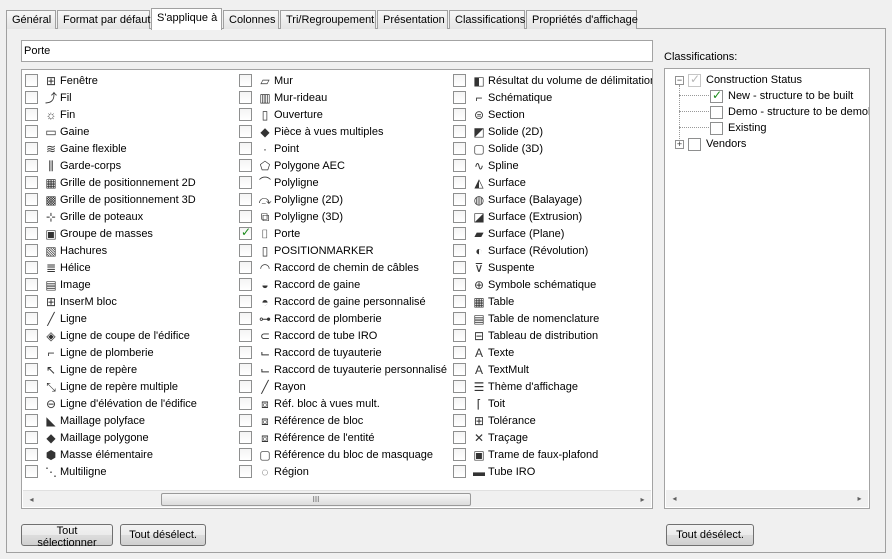 This screenshot has width=892, height=559. Describe the element at coordinates (111, 318) in the screenshot. I see `object-type-item: ╱ Ligne` at that location.